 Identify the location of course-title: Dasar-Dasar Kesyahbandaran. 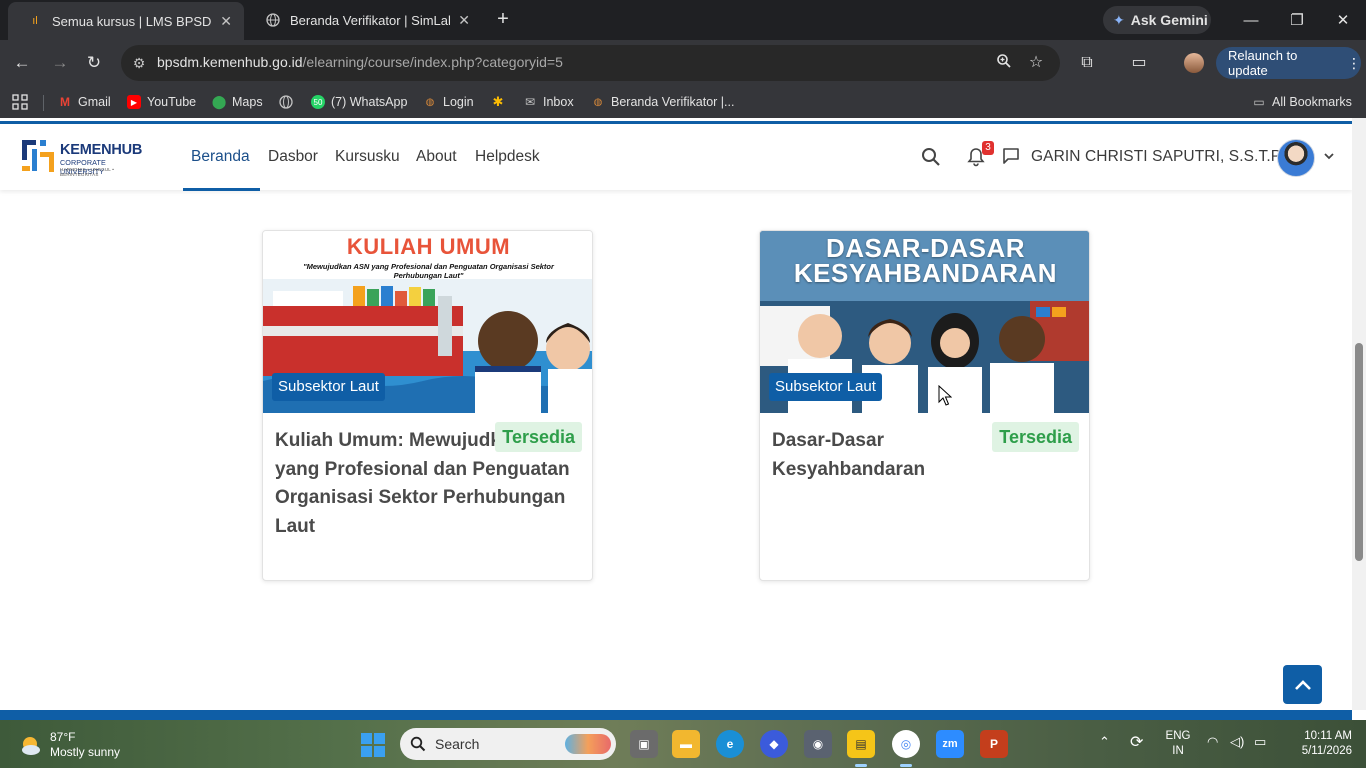
(872, 455).